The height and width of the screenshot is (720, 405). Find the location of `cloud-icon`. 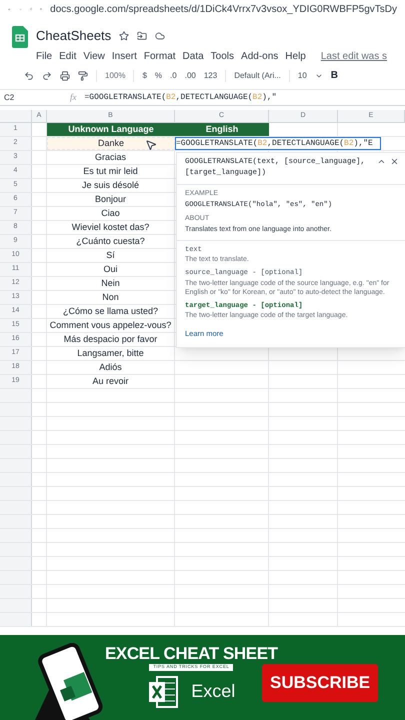

cloud-icon is located at coordinates (160, 35).